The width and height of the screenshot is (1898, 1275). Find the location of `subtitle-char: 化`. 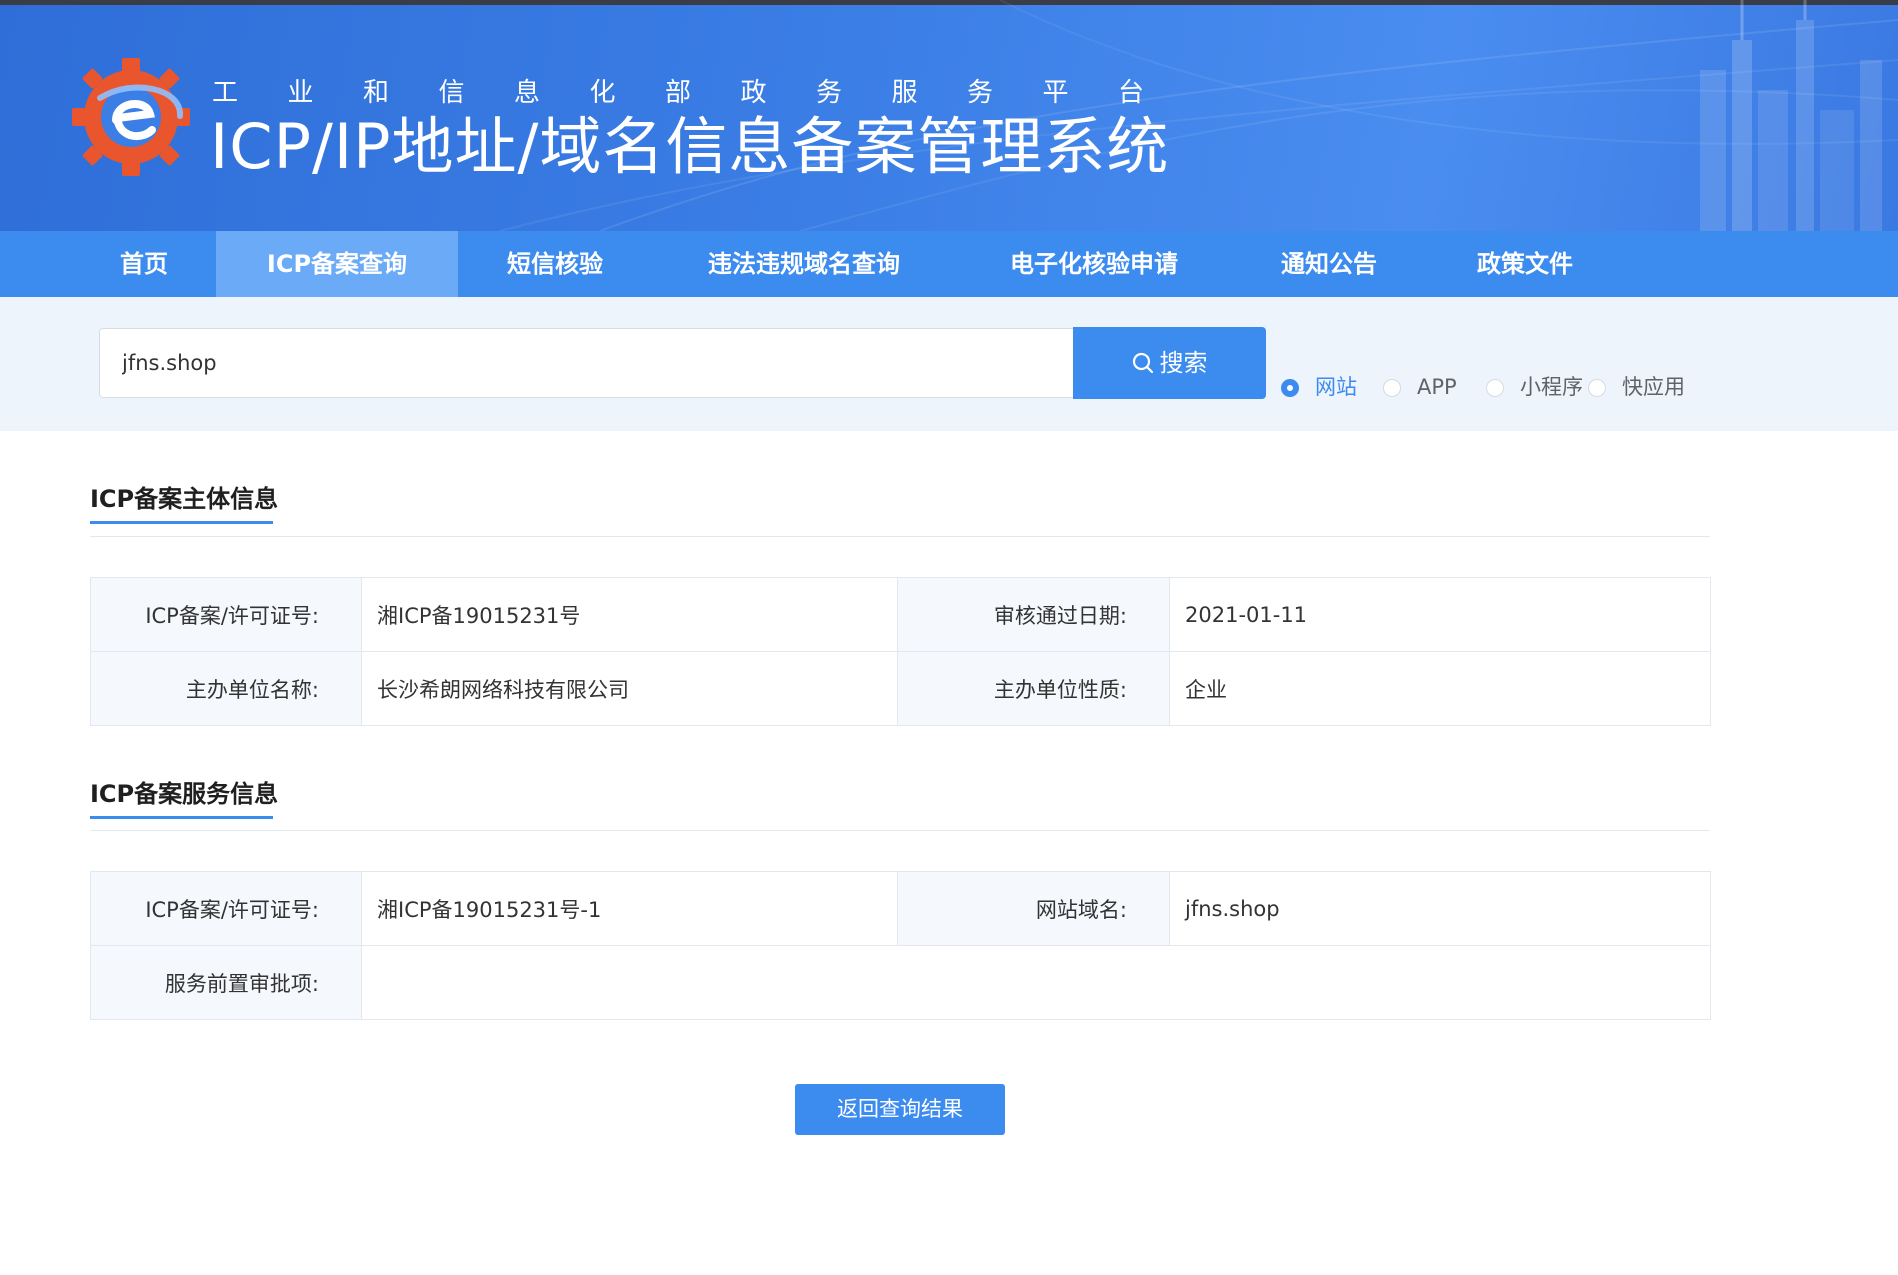

subtitle-char: 化 is located at coordinates (602, 93).